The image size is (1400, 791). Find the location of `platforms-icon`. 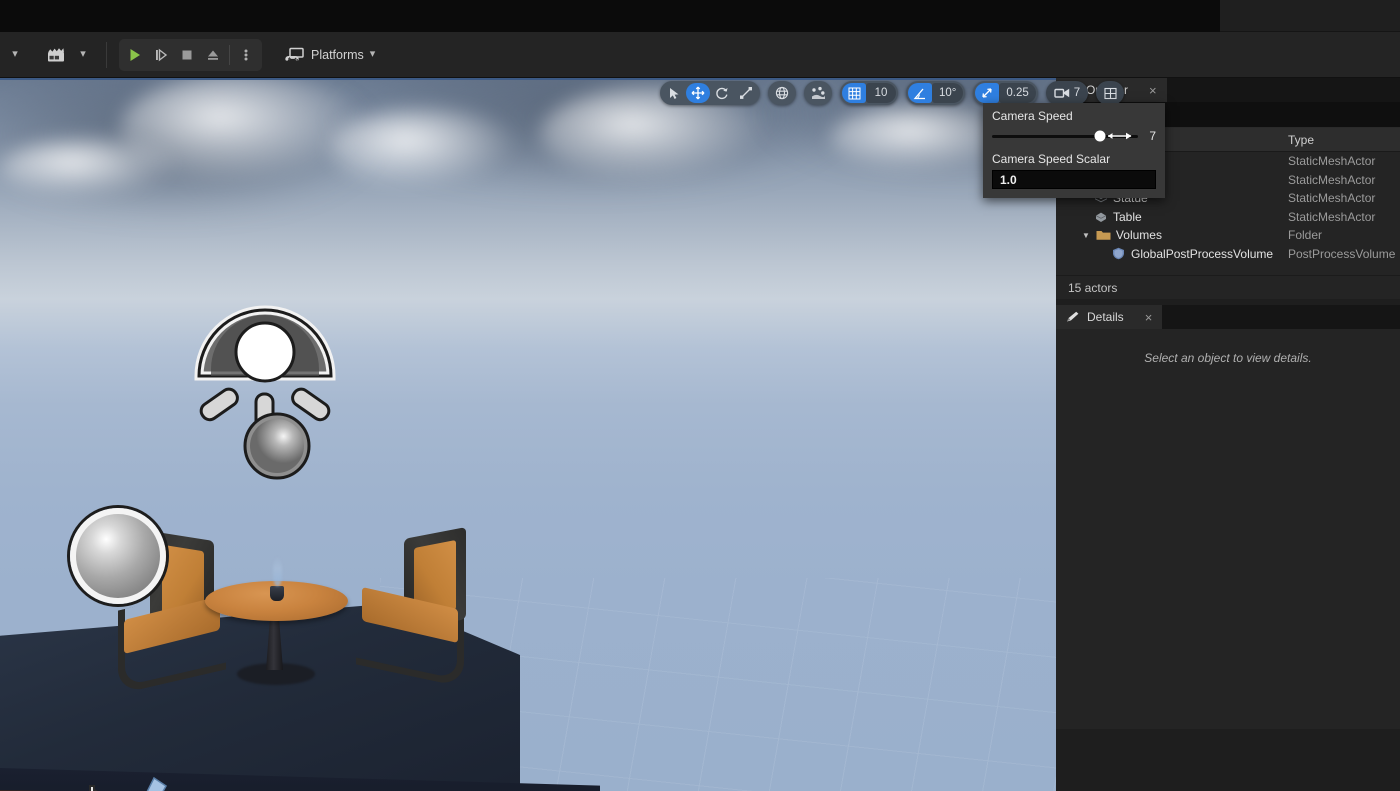

platforms-icon is located at coordinates (295, 55).